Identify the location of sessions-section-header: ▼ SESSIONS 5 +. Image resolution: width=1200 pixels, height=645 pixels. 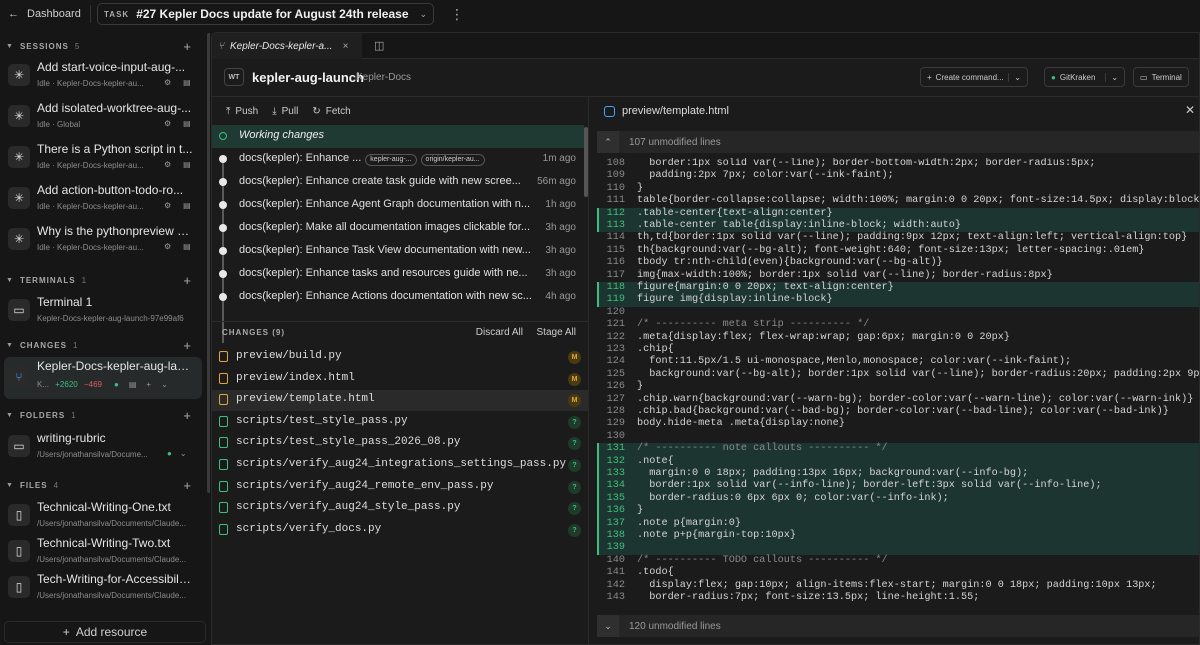
(100, 46).